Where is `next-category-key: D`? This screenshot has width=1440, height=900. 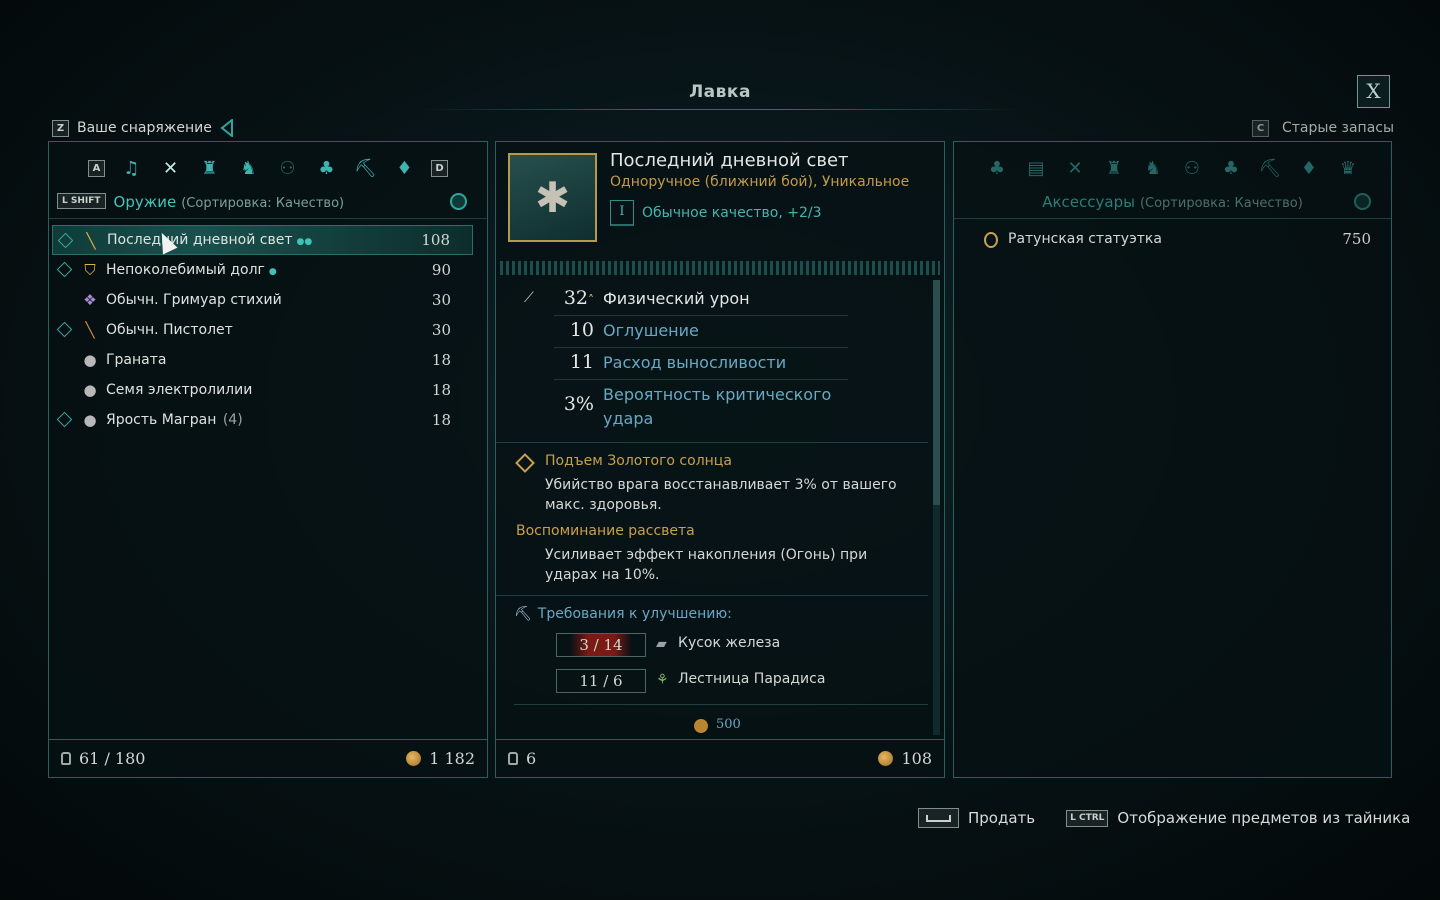 next-category-key: D is located at coordinates (439, 168).